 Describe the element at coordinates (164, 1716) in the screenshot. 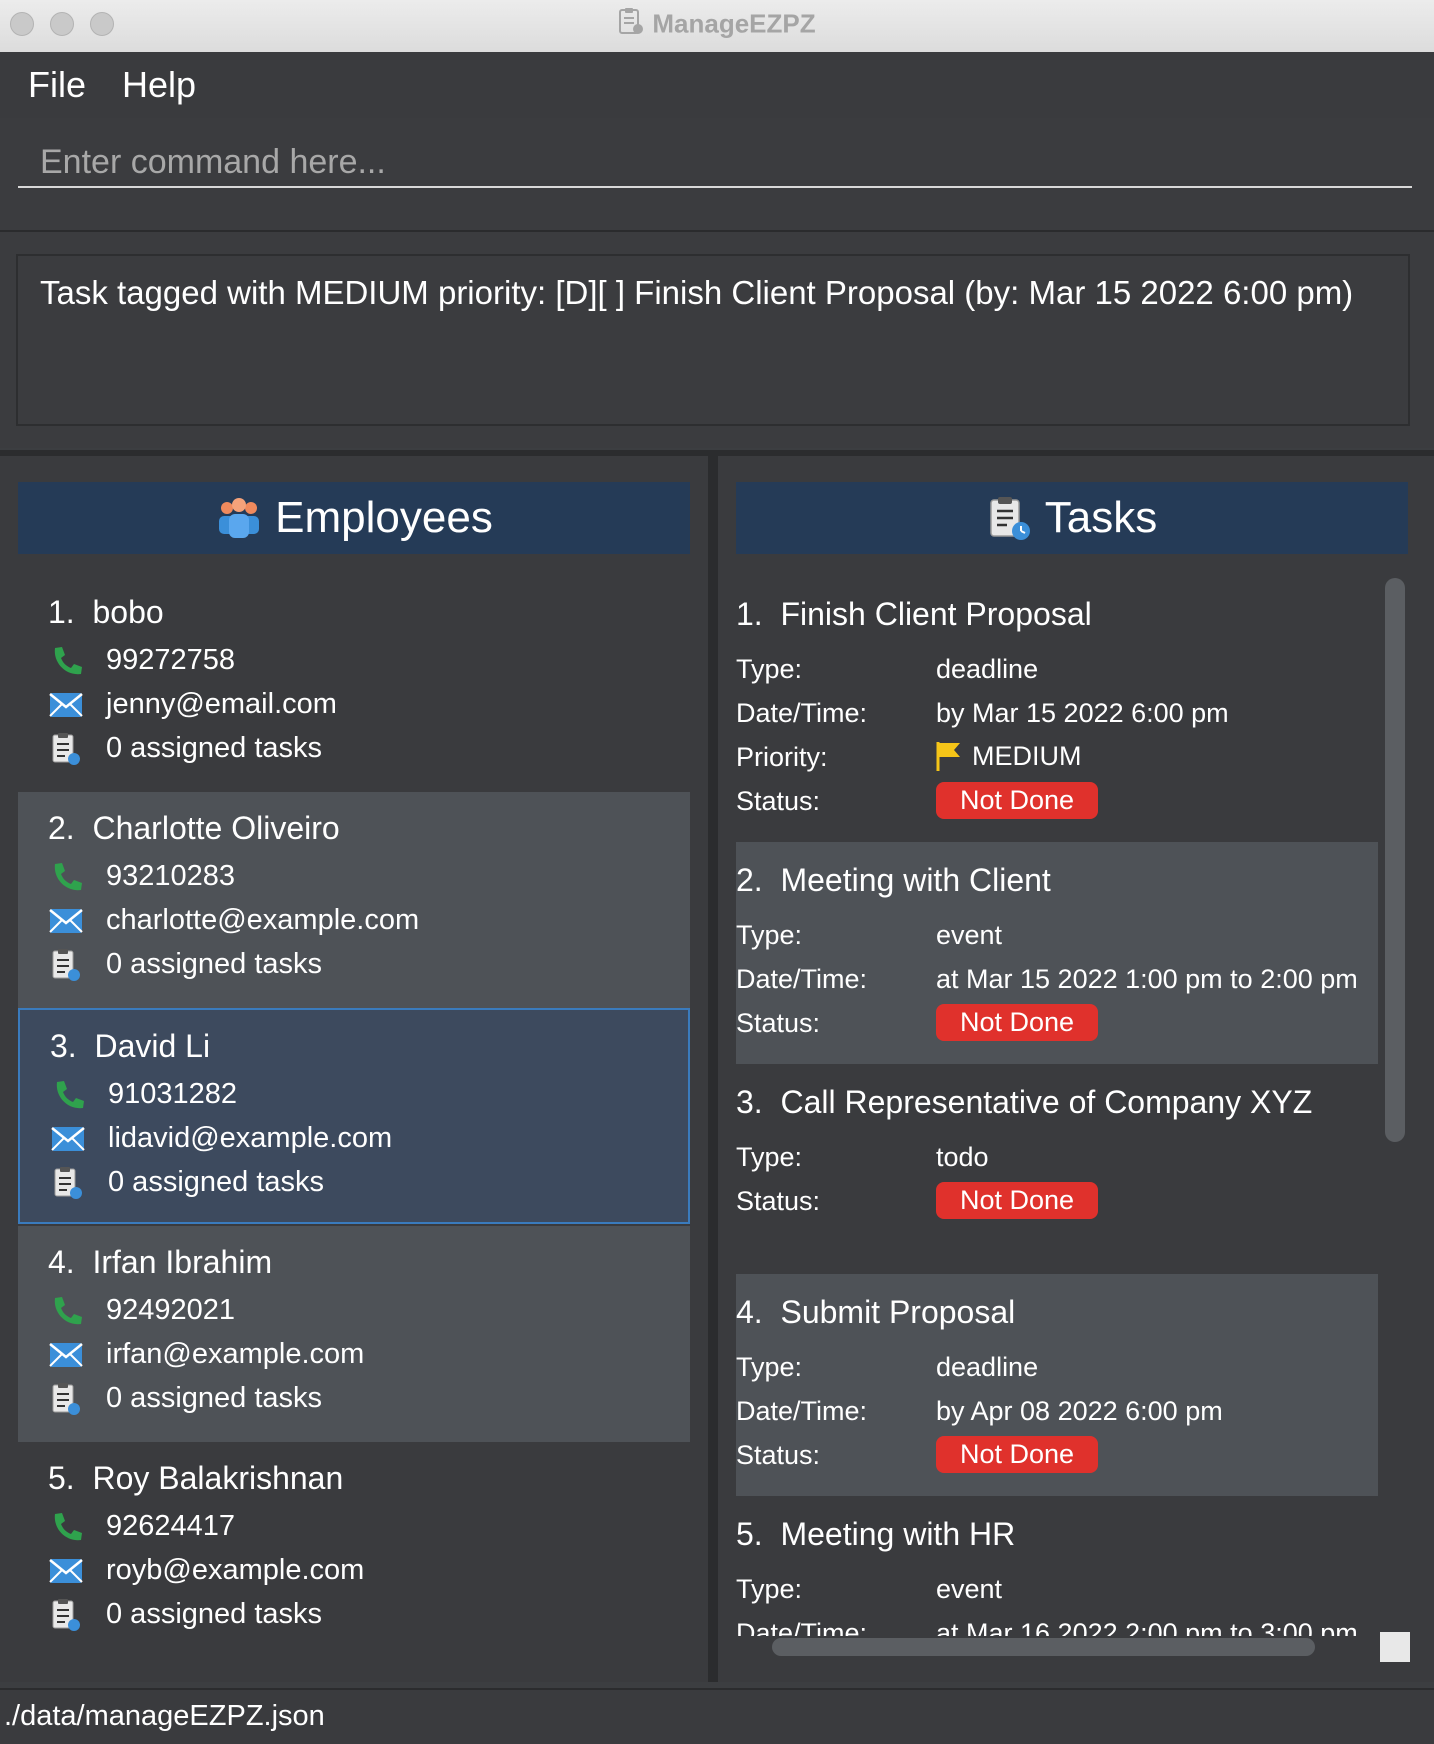

I see `data-file-path: ./data/manageEZPZ.json` at that location.